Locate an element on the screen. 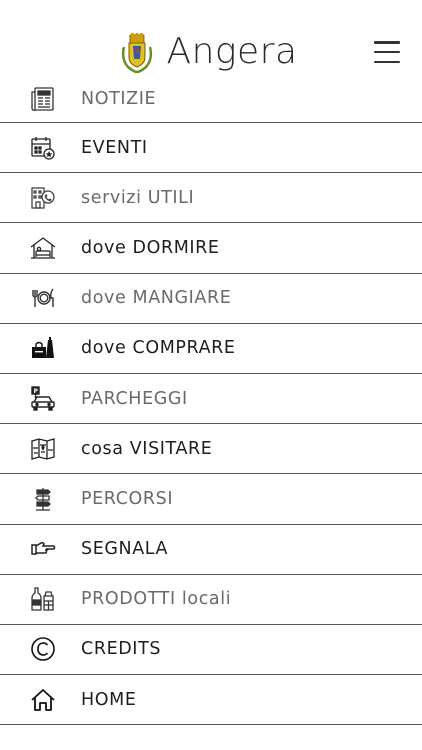  menu-item-credits: CREDITS is located at coordinates (211, 650).